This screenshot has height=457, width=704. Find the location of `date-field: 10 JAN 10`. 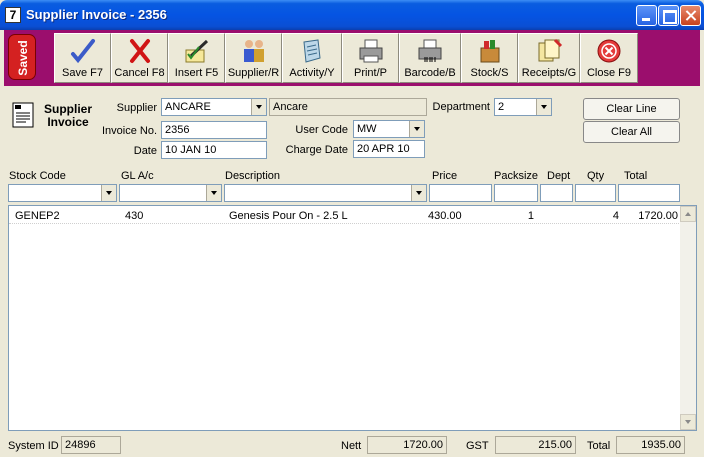

date-field: 10 JAN 10 is located at coordinates (214, 150).